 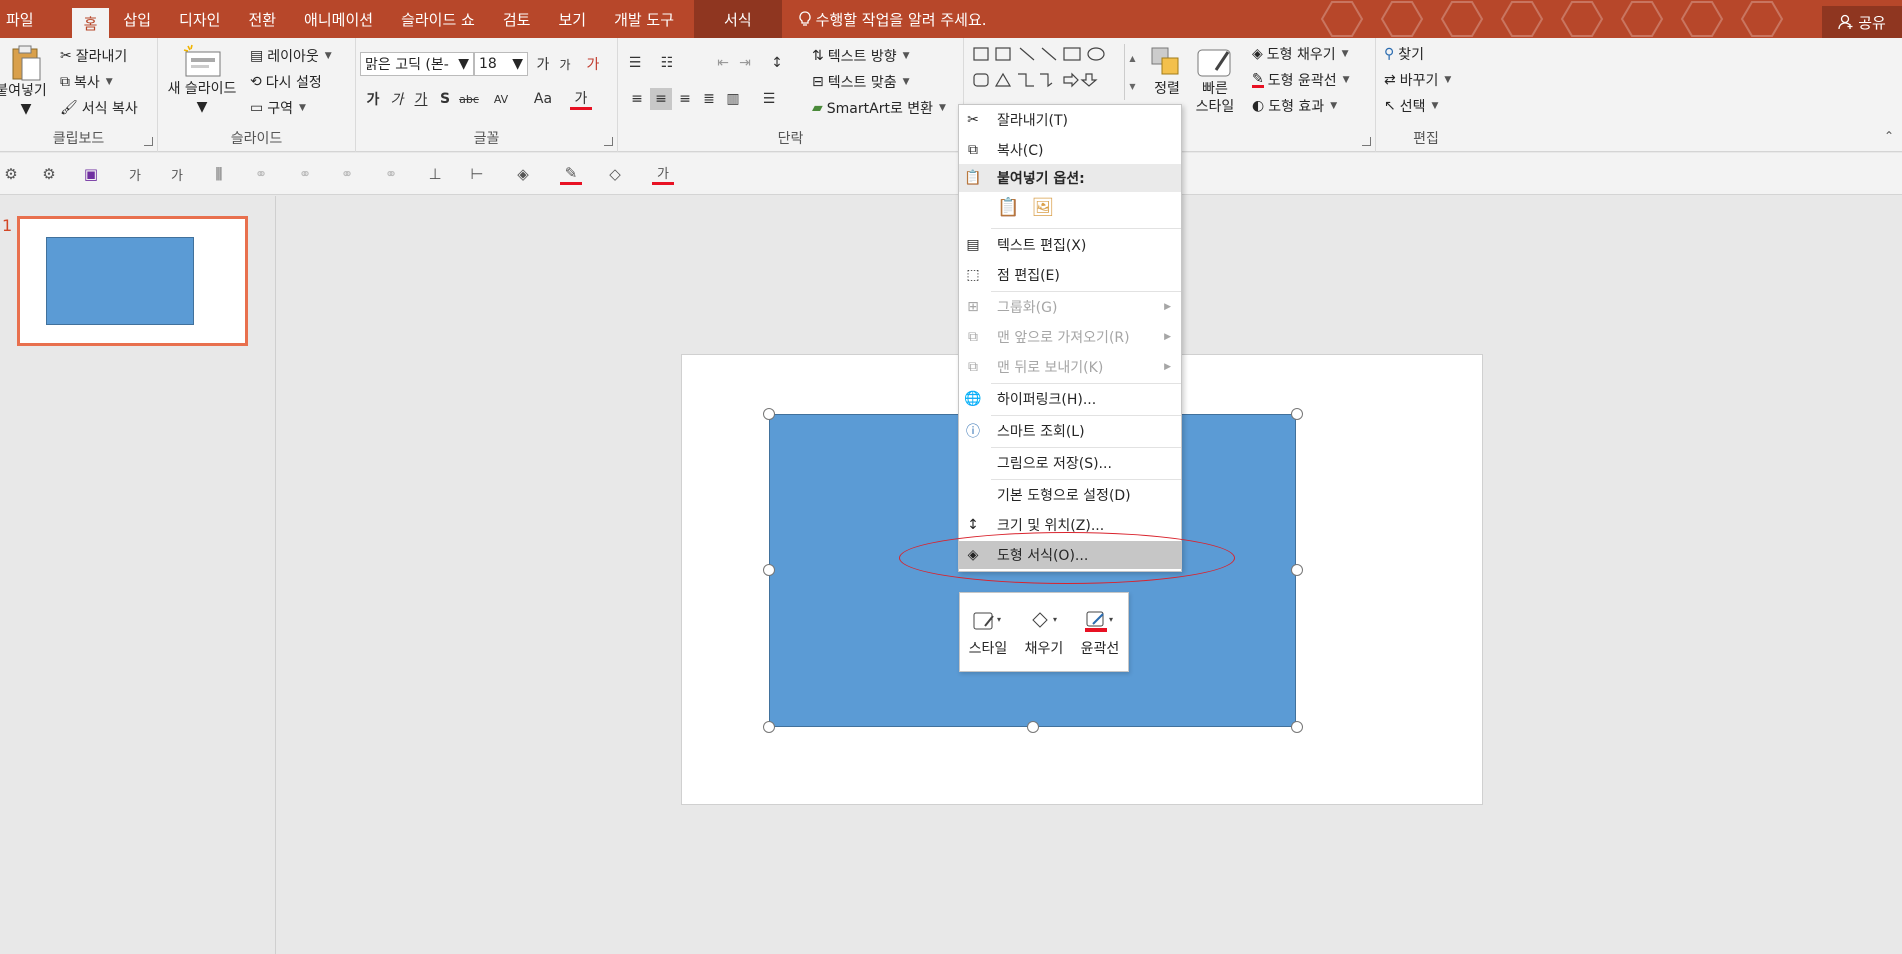 I want to click on tab-view: 보기, so click(x=572, y=19).